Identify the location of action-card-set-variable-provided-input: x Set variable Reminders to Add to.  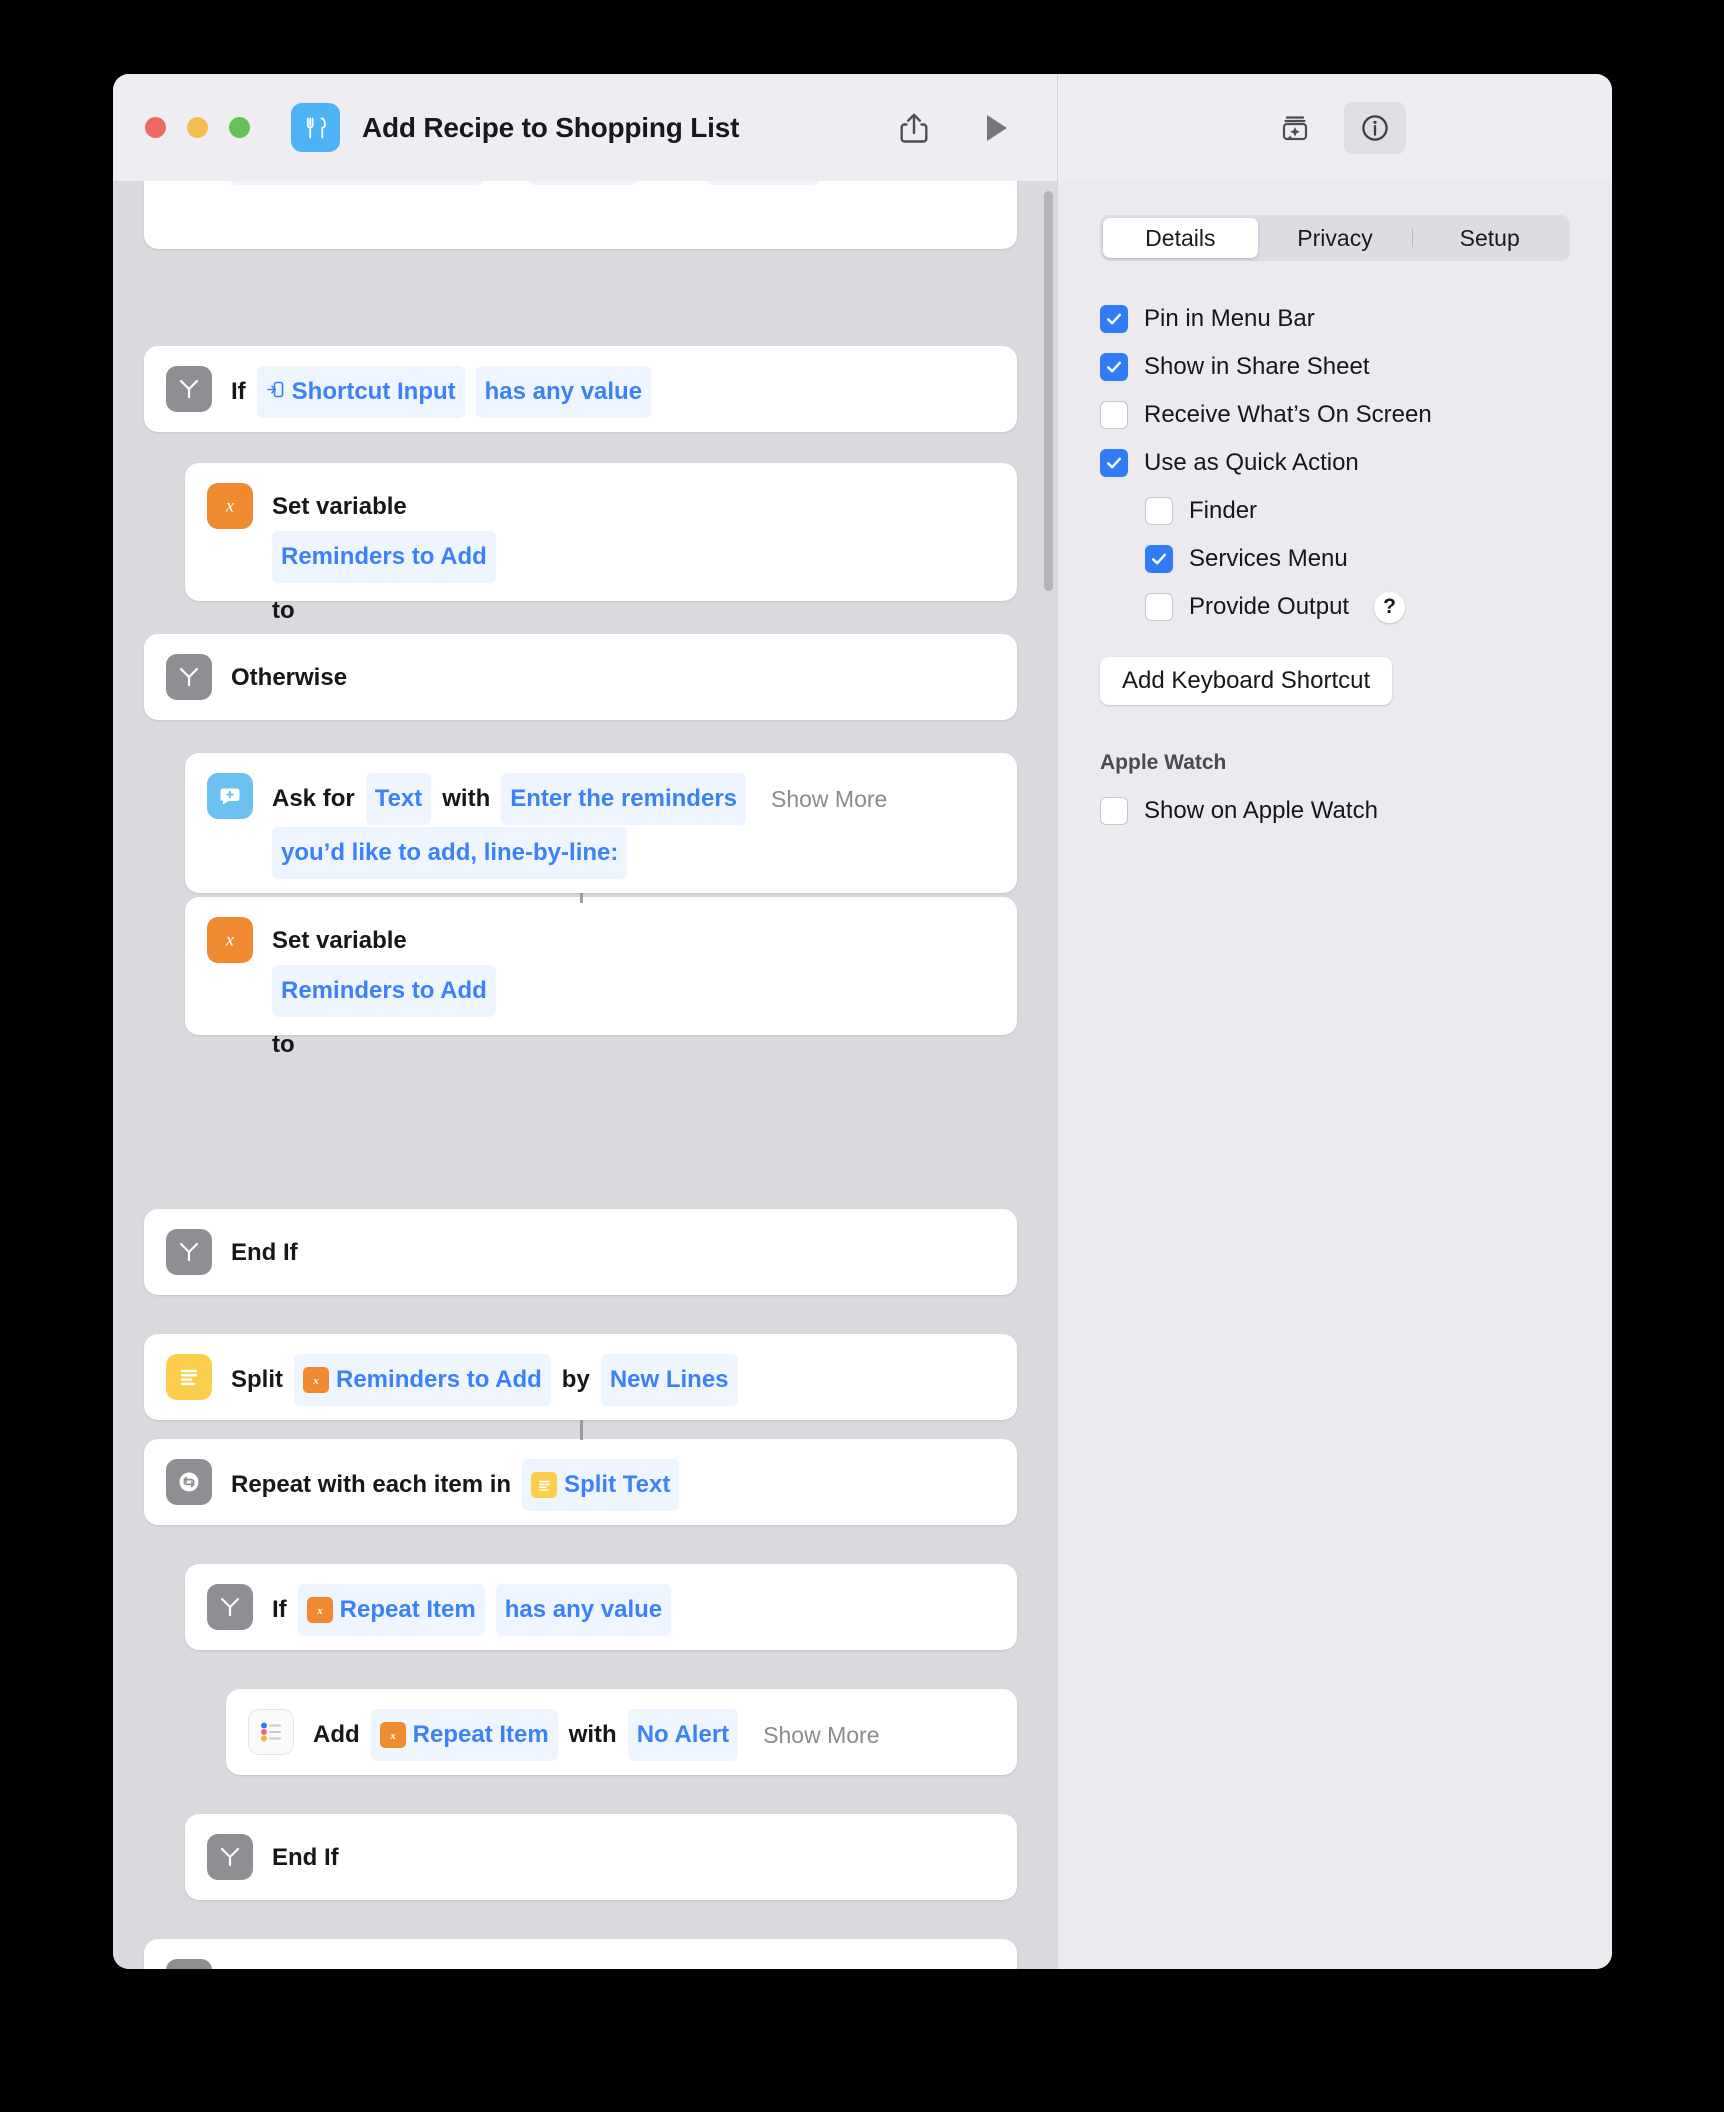
(601, 977).